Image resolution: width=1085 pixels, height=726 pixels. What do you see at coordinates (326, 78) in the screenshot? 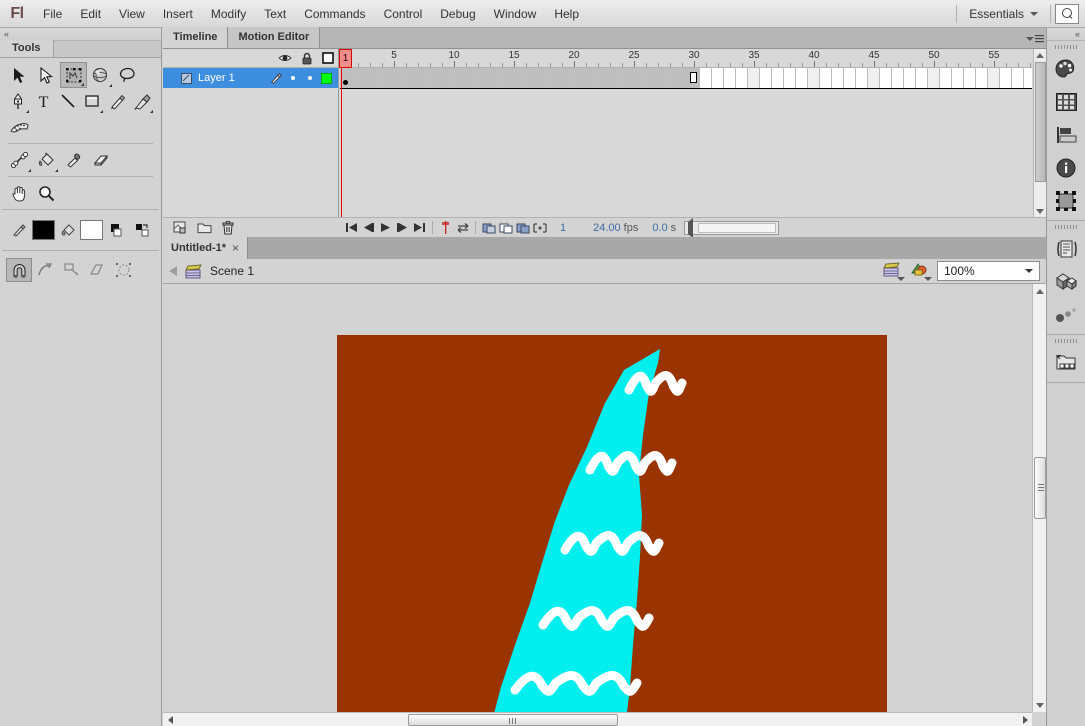
I see `layer-outline-color-swatch` at bounding box center [326, 78].